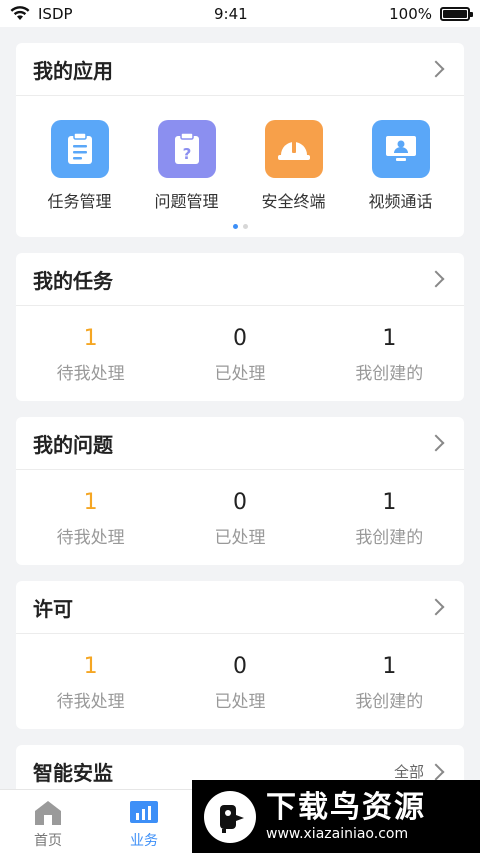  Describe the element at coordinates (346, 807) in the screenshot. I see `watermark-title: 下载鸟资源` at that location.